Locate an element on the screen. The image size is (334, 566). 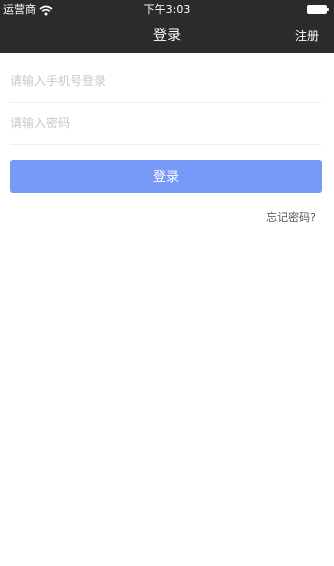
password-field is located at coordinates (165, 123).